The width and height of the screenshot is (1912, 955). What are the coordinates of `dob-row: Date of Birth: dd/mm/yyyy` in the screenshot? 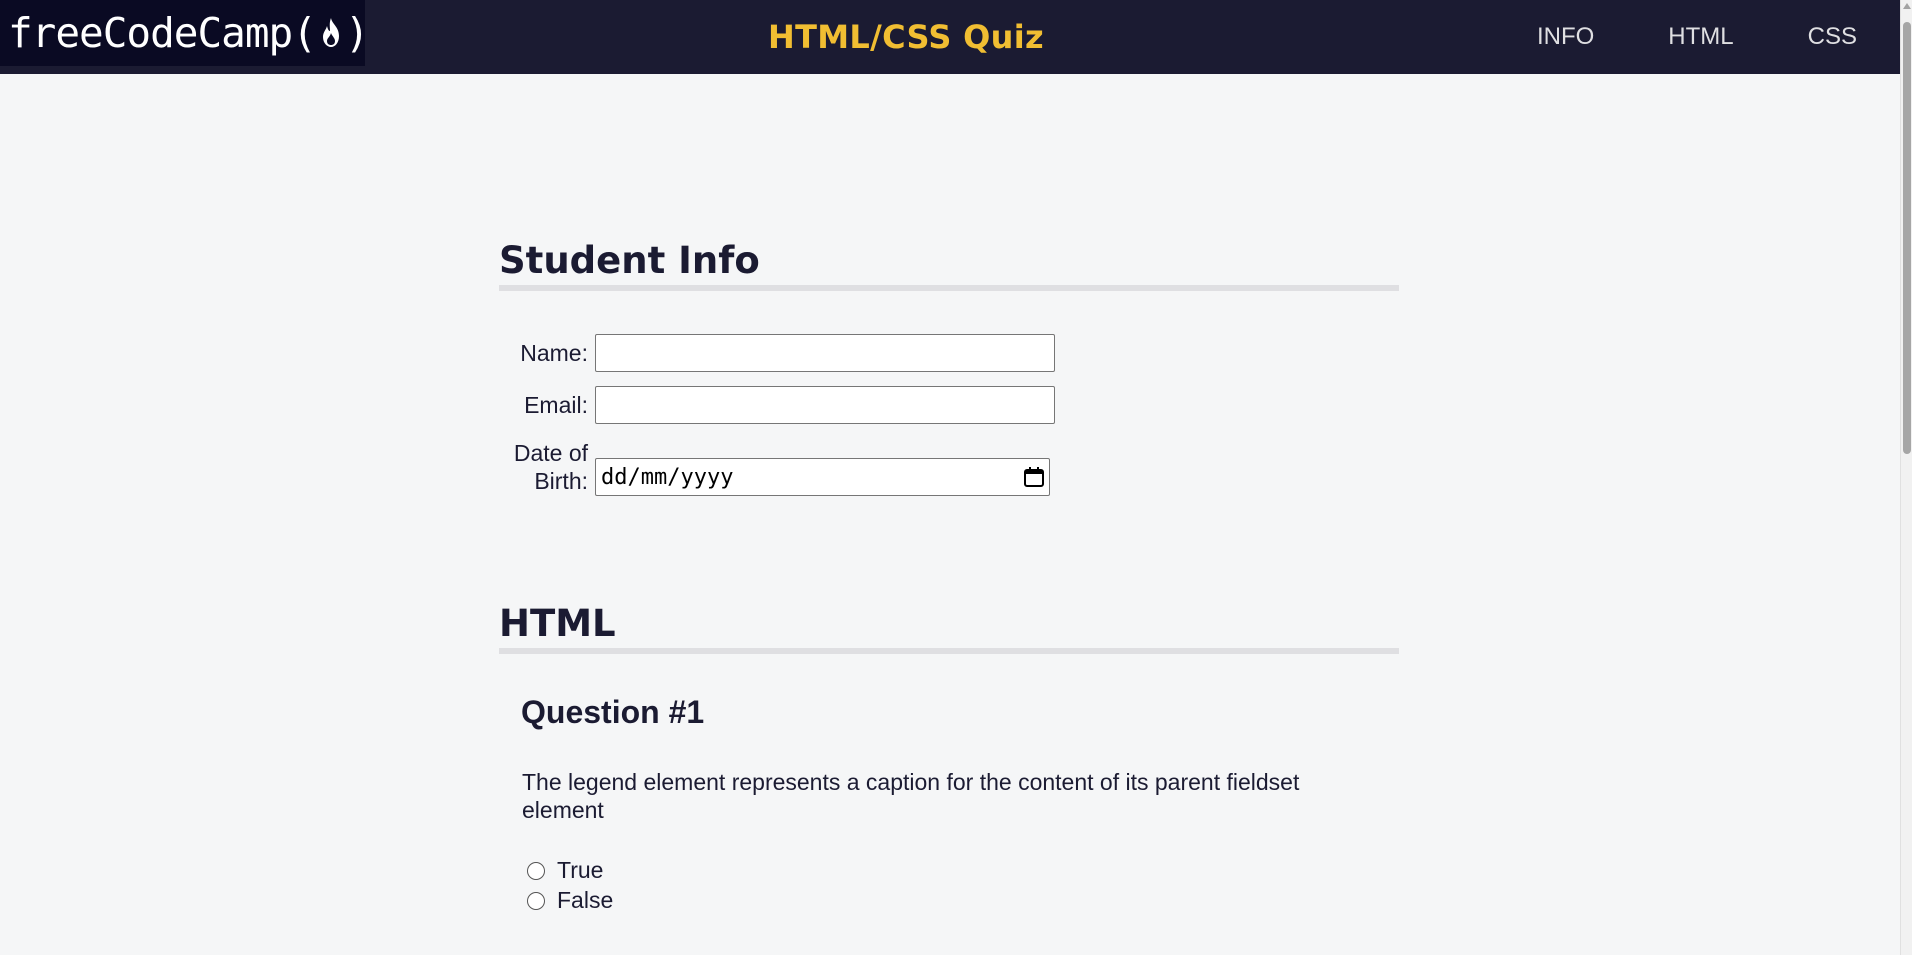 It's located at (774, 467).